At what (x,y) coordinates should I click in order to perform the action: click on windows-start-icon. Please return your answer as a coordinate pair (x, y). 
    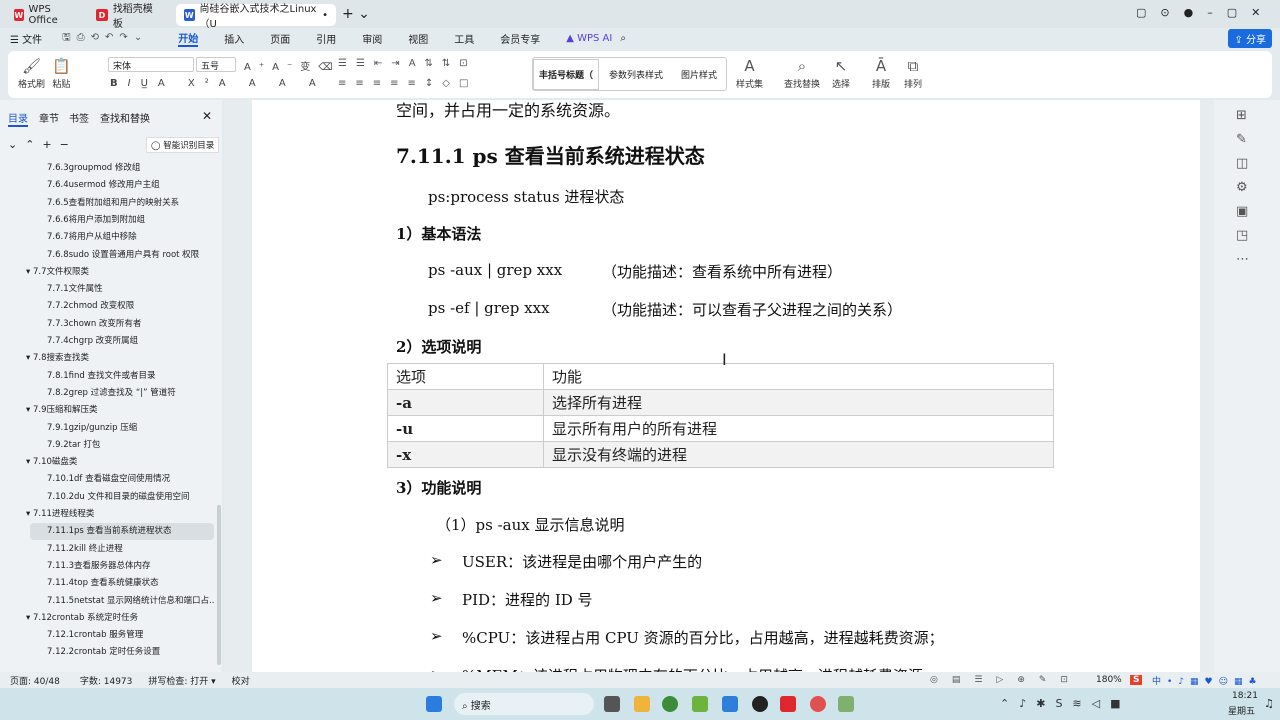
    Looking at the image, I should click on (434, 704).